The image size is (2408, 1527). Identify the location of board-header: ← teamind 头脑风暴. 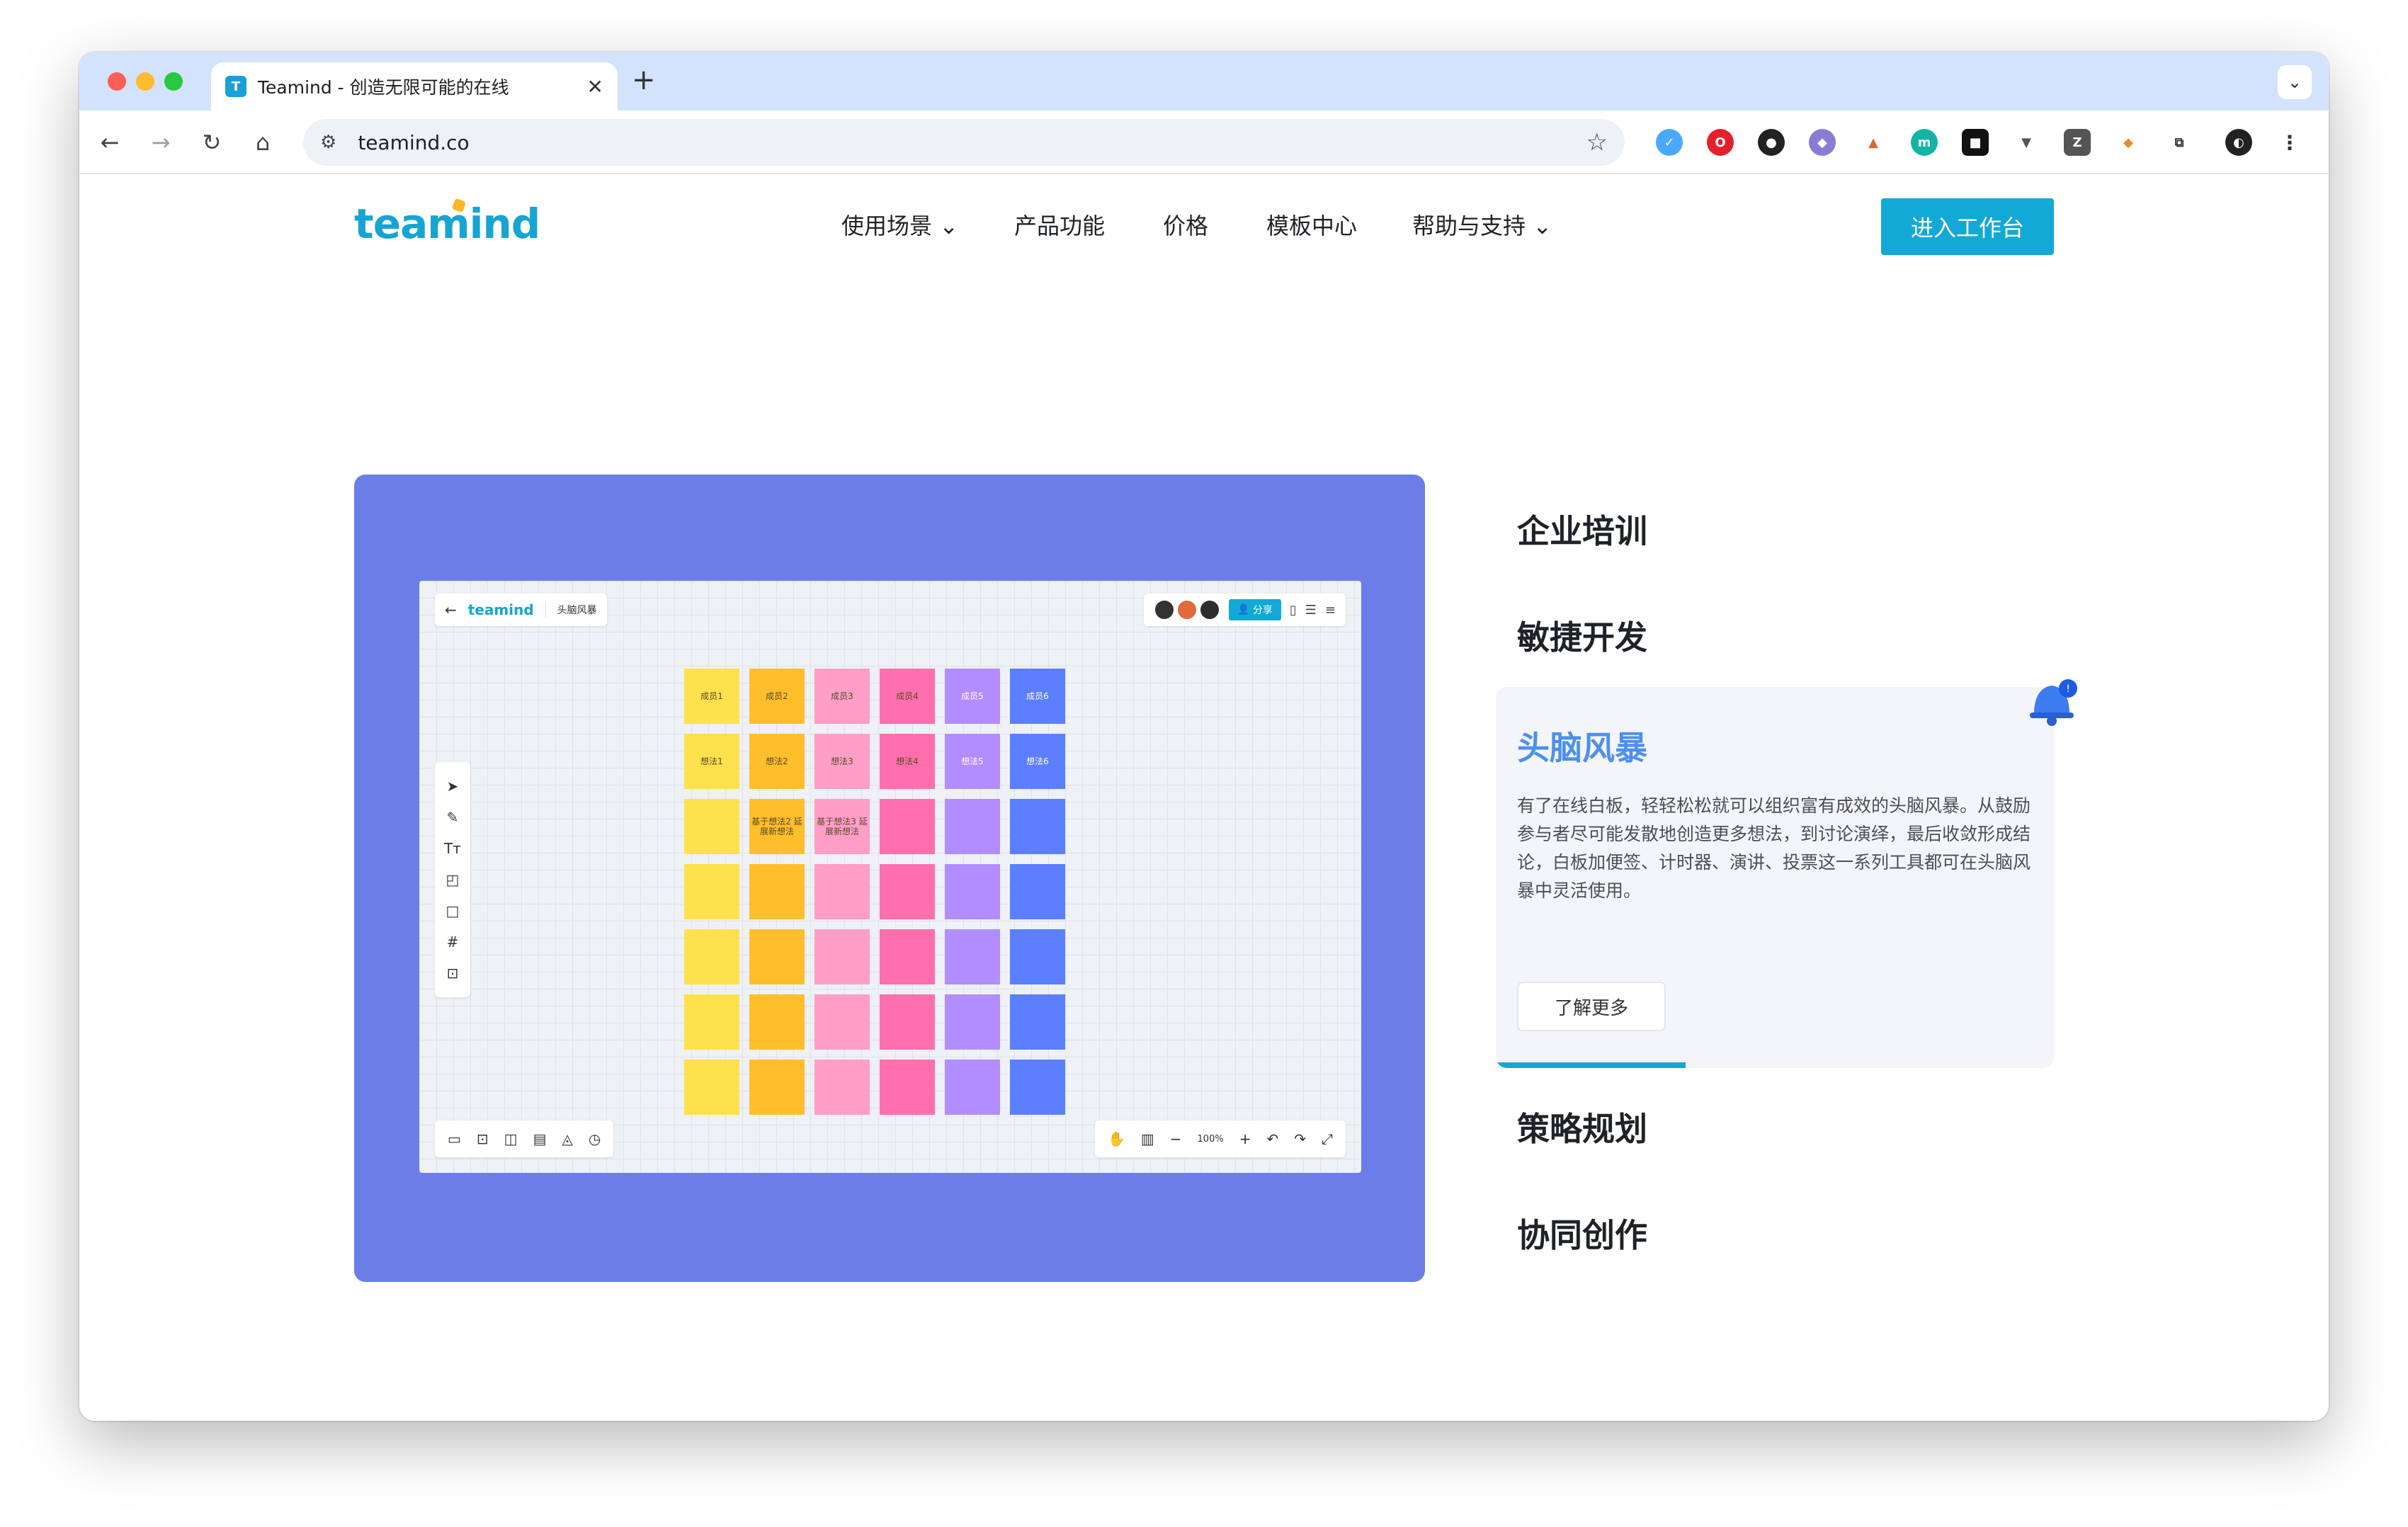
(521, 610).